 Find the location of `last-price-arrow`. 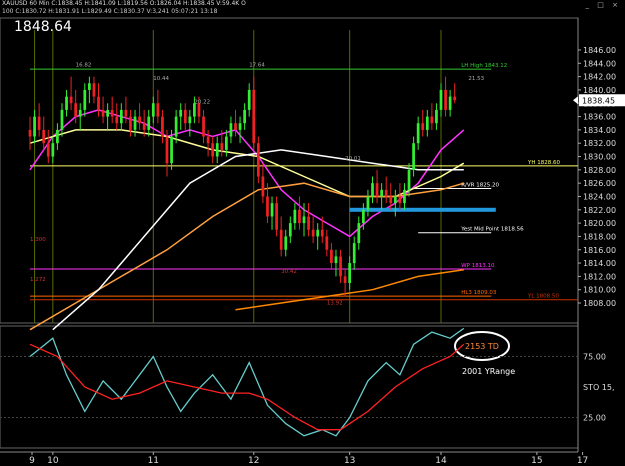

last-price-arrow is located at coordinates (575, 100).